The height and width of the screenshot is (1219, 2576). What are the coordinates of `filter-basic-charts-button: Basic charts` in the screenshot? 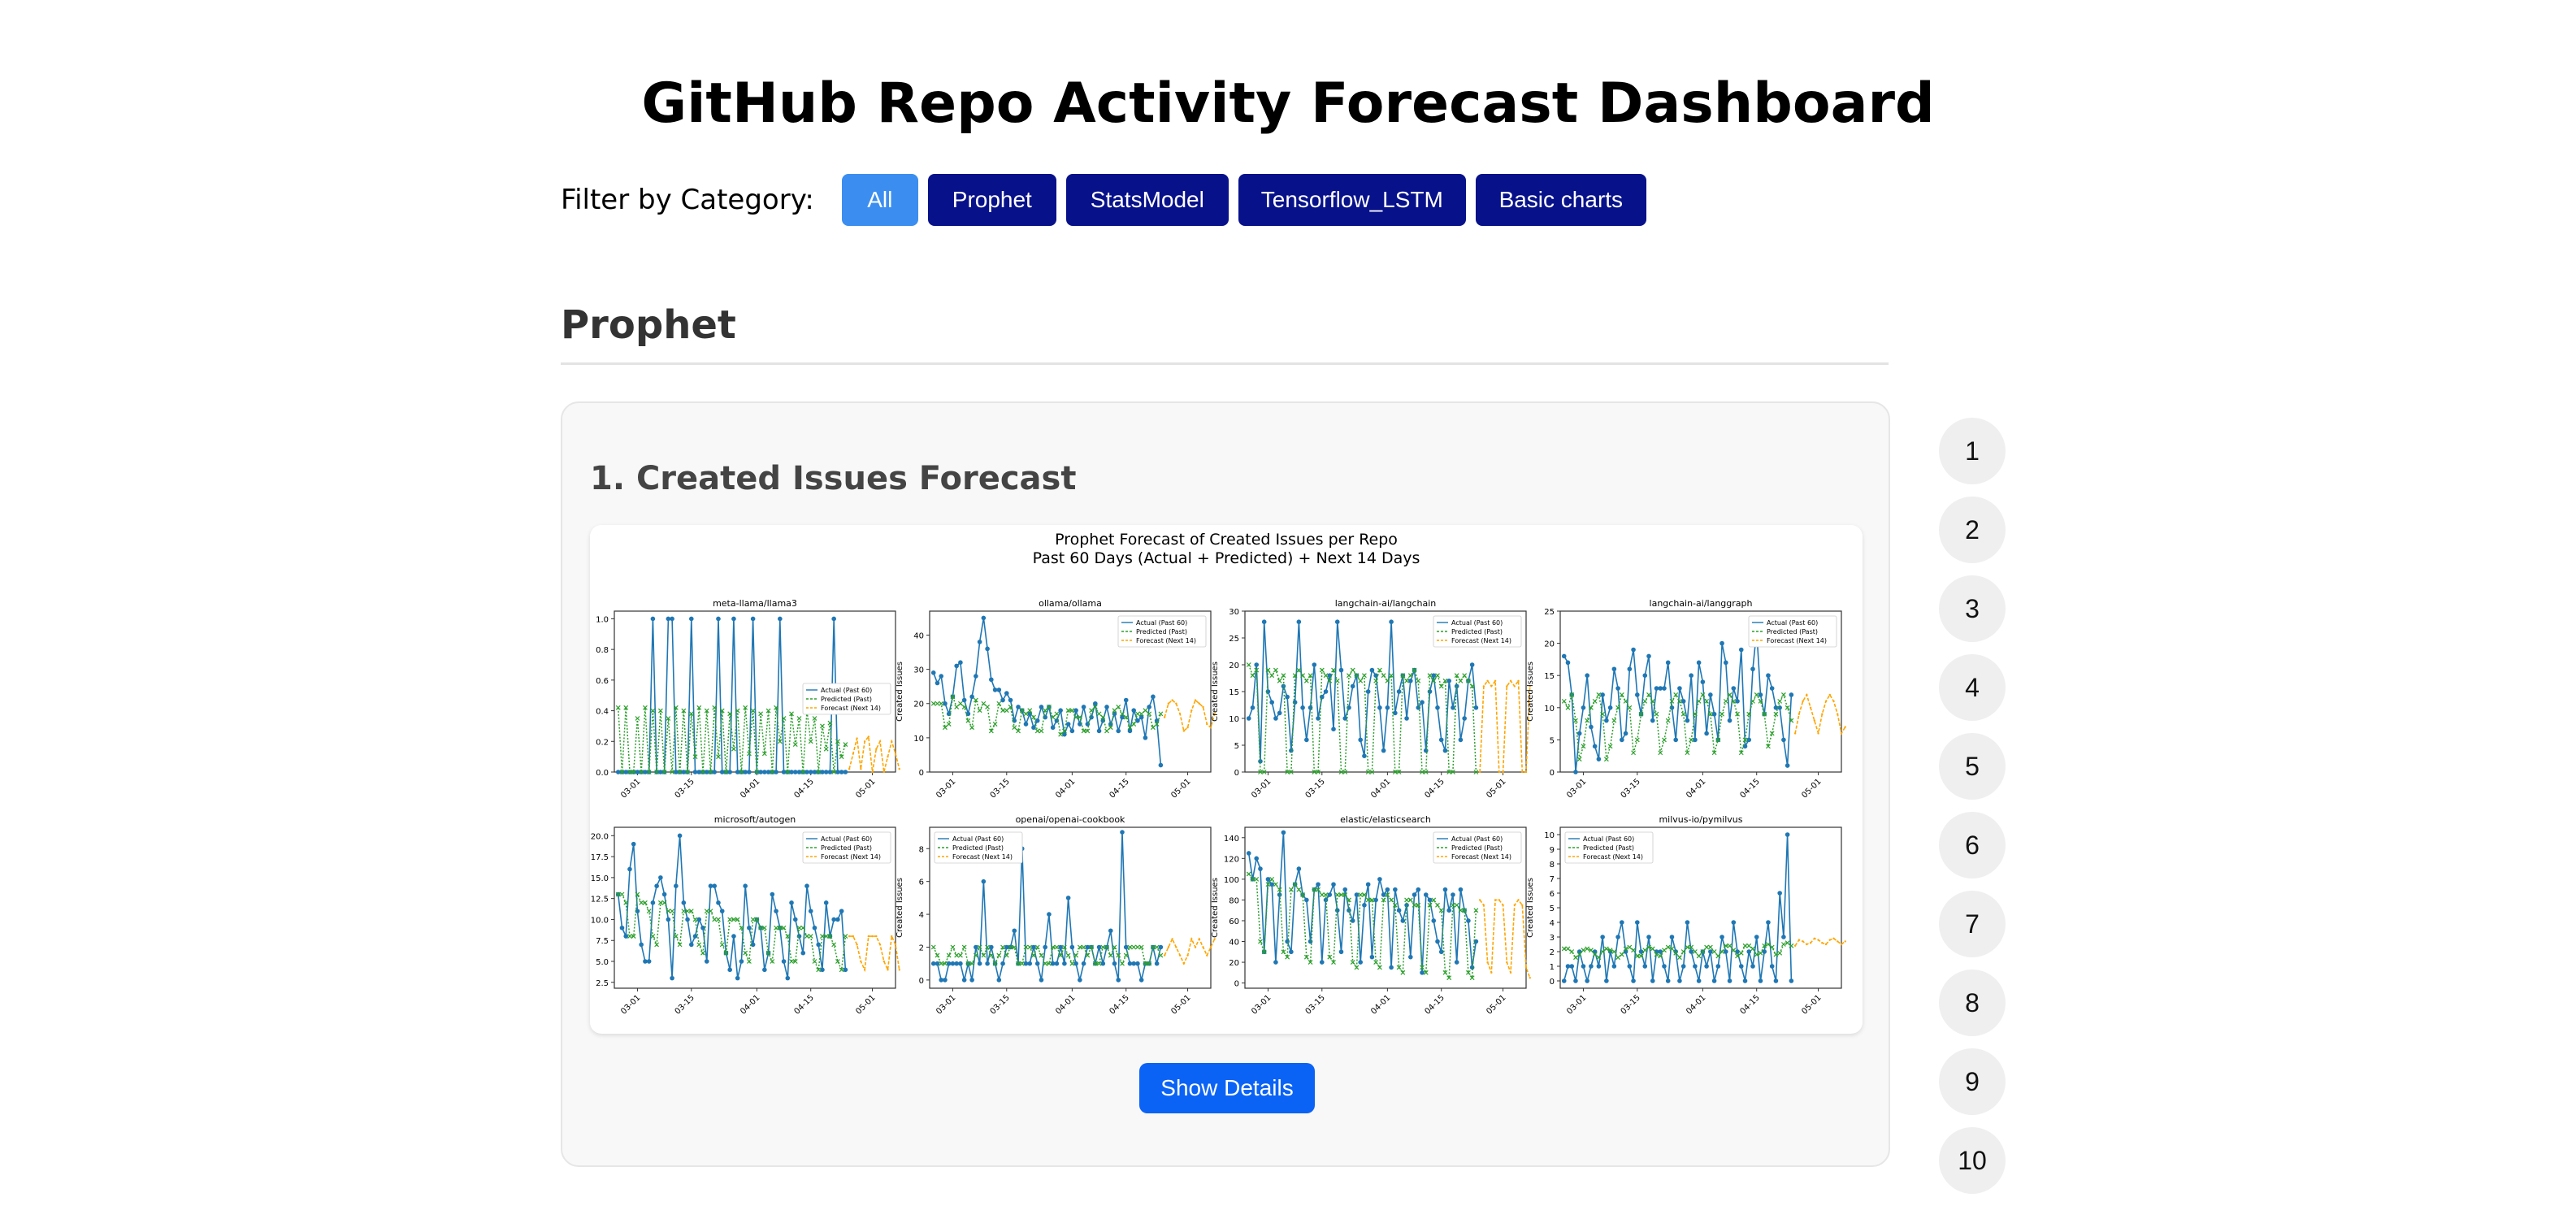 It's located at (1561, 200).